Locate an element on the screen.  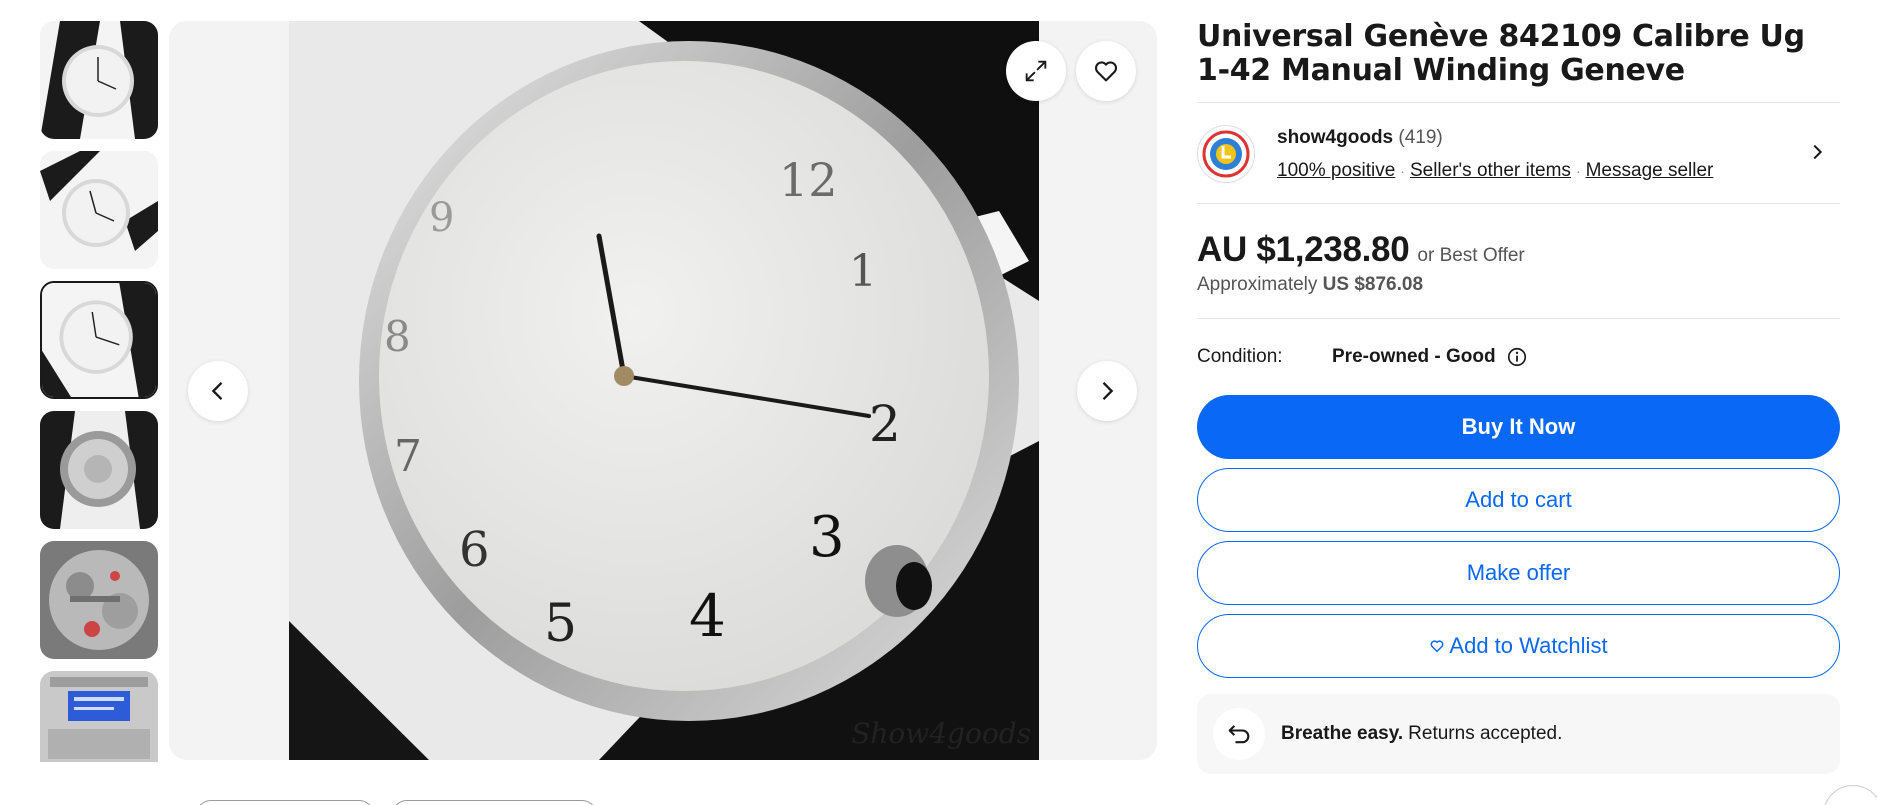
seller-avatar is located at coordinates (1226, 154).